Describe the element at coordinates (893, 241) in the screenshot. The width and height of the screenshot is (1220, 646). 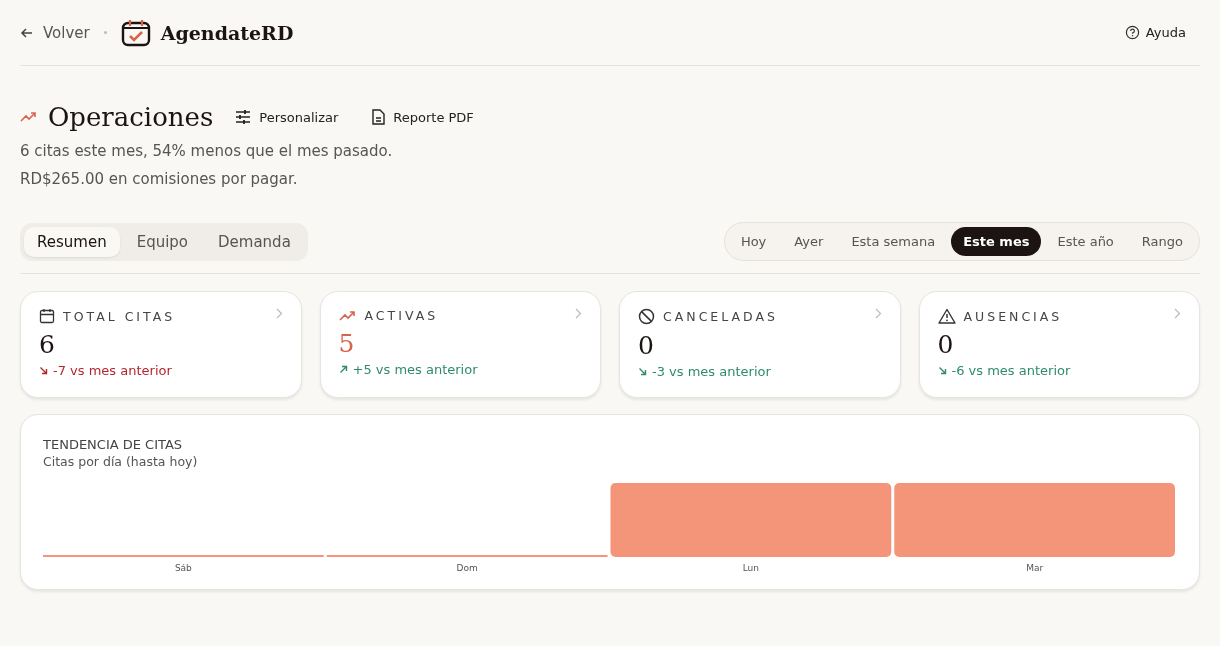
I see `period-option: Esta semana` at that location.